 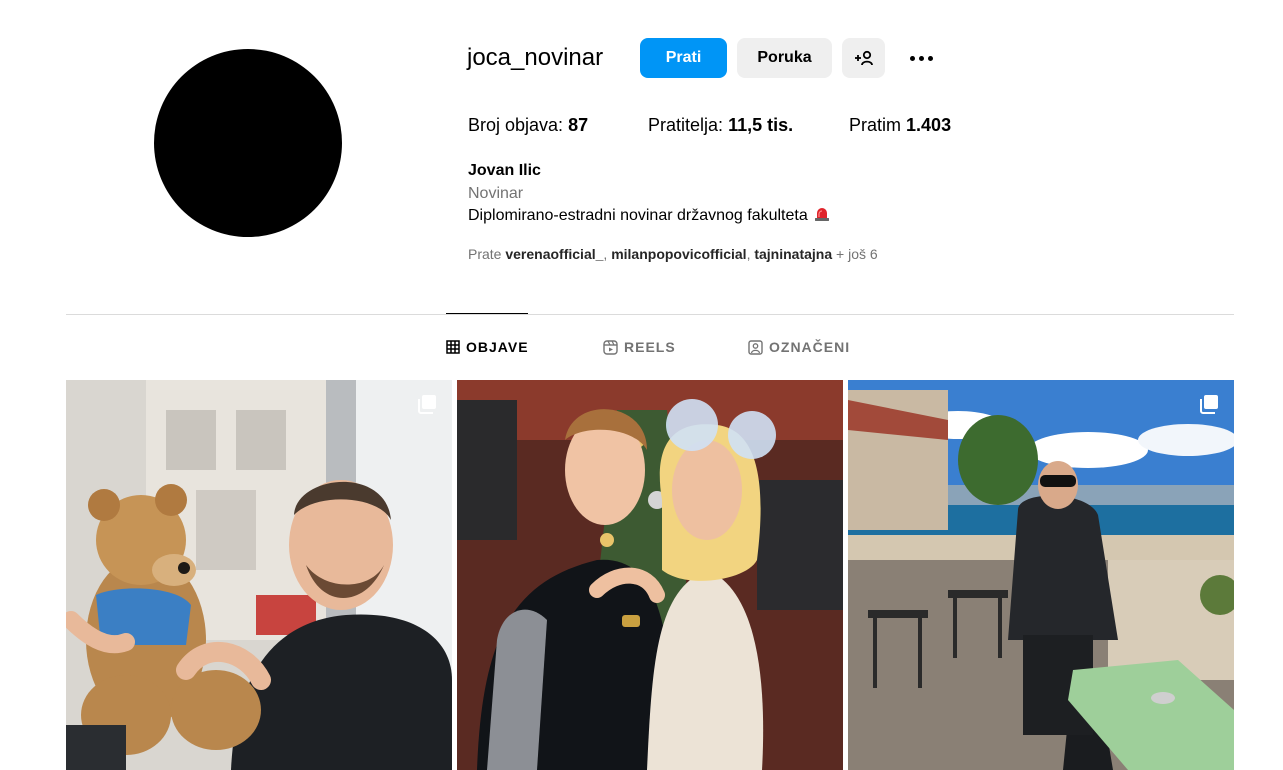 I want to click on tab-tagged-label: OZNAČENI, so click(x=810, y=347).